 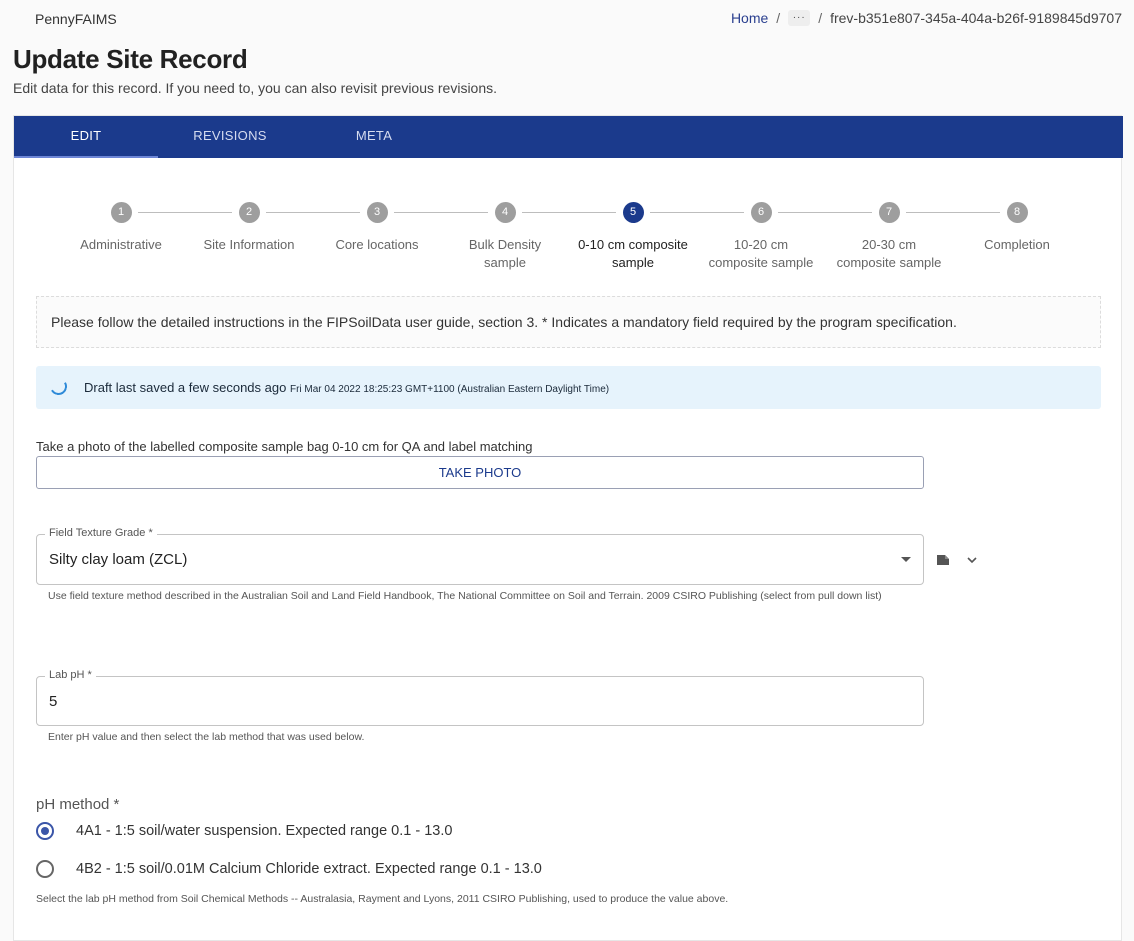 What do you see at coordinates (1017, 244) in the screenshot?
I see `step-label: Completion` at bounding box center [1017, 244].